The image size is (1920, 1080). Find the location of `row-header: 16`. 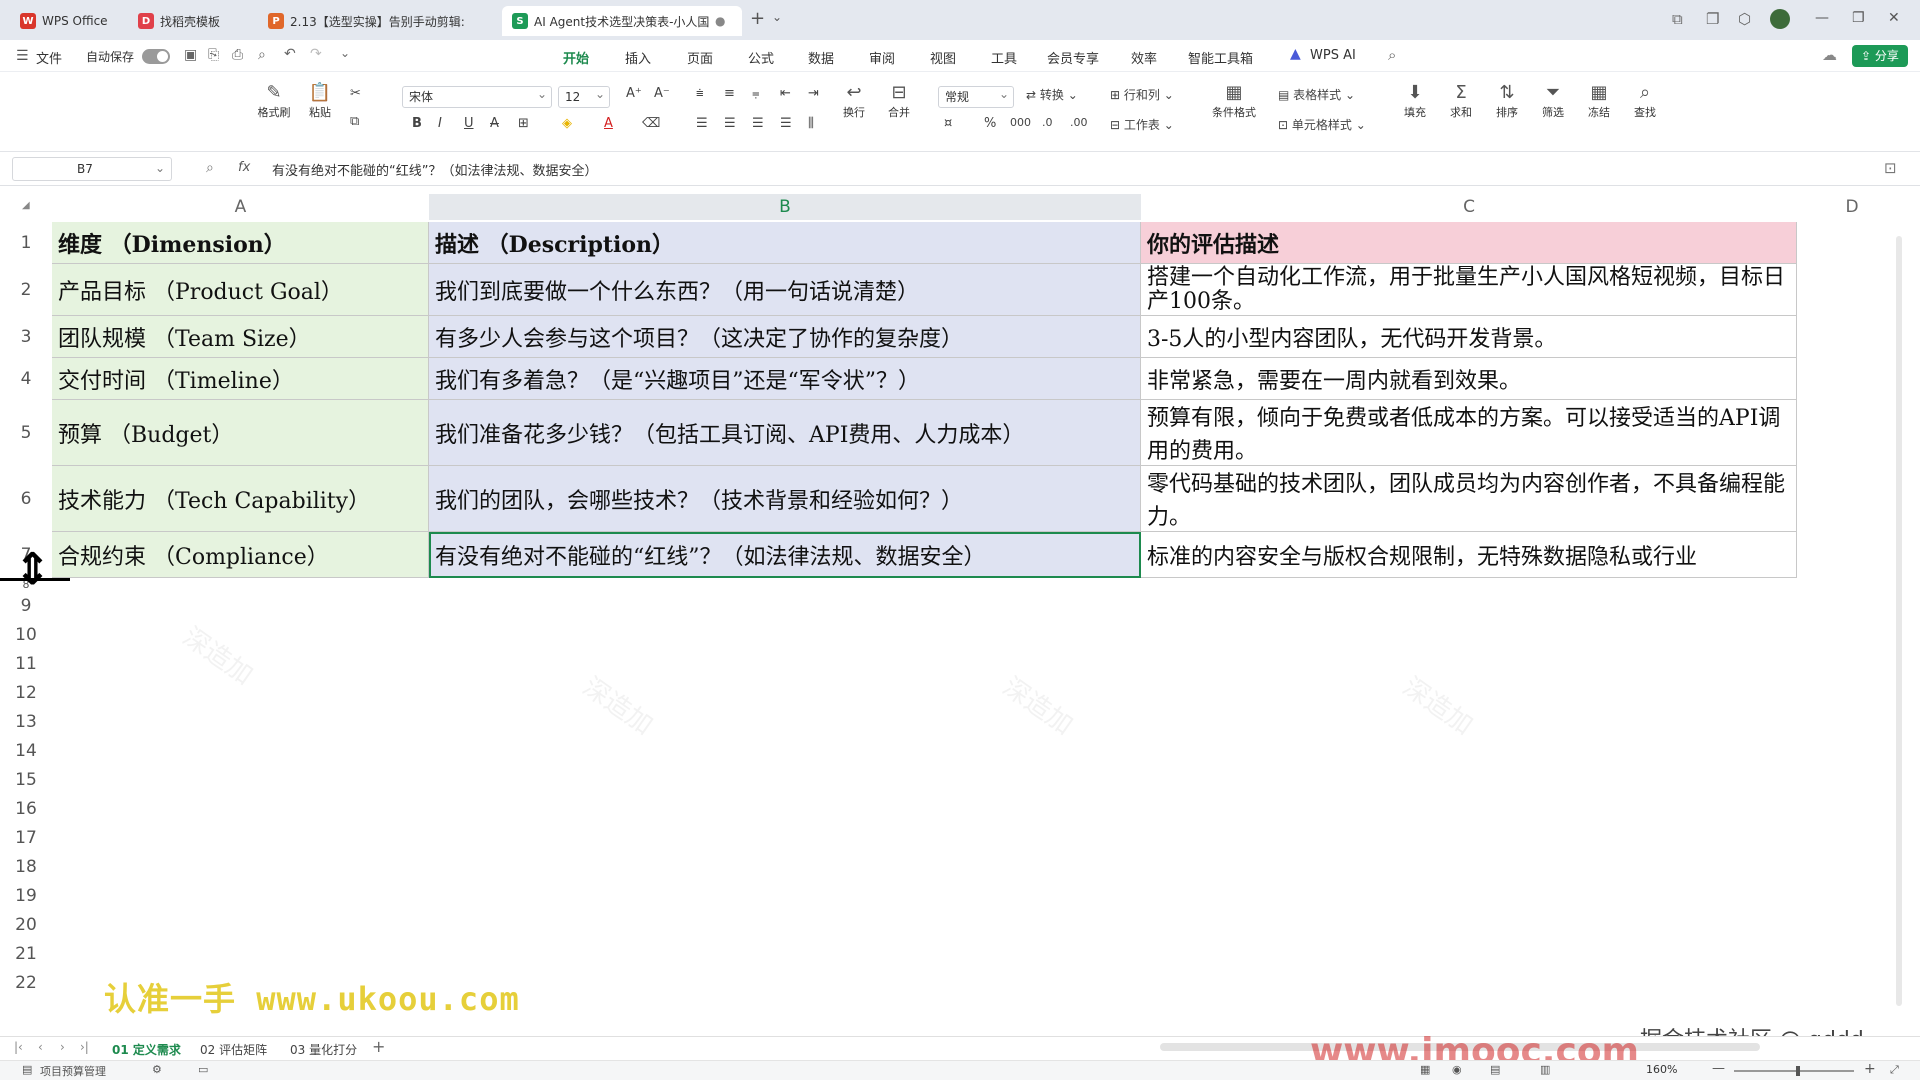

row-header: 16 is located at coordinates (26, 809).